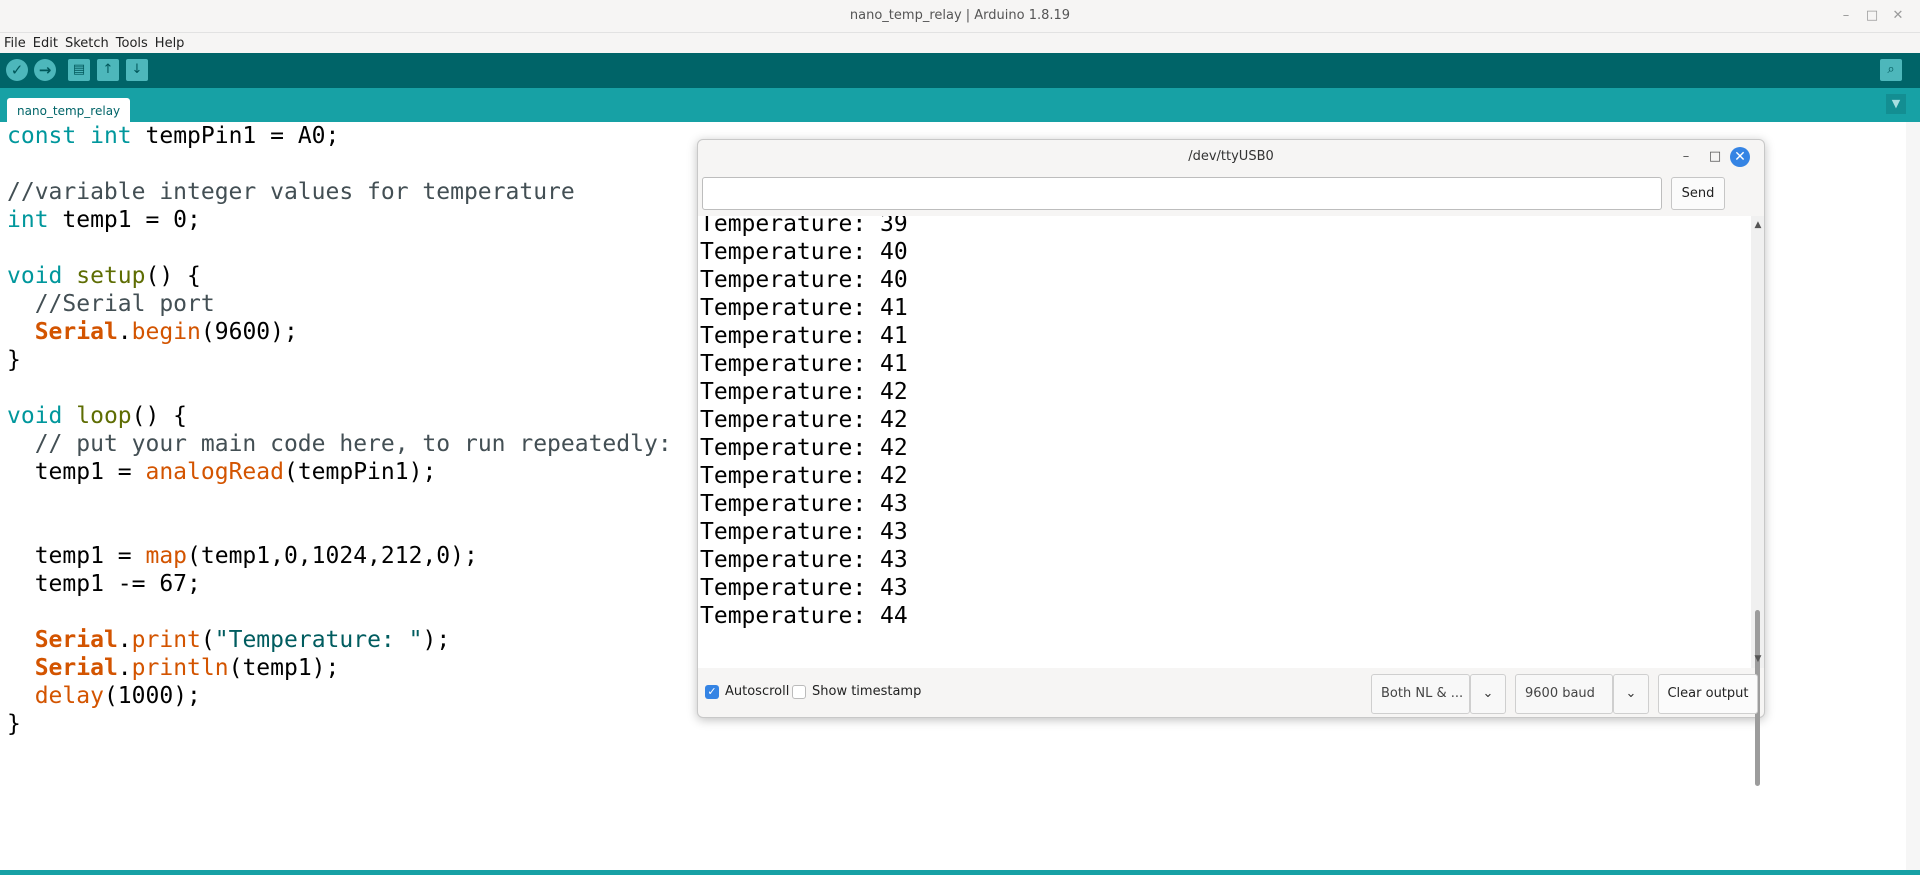 The image size is (1920, 875). Describe the element at coordinates (104, 276) in the screenshot. I see `code-line-6: void setup() {` at that location.